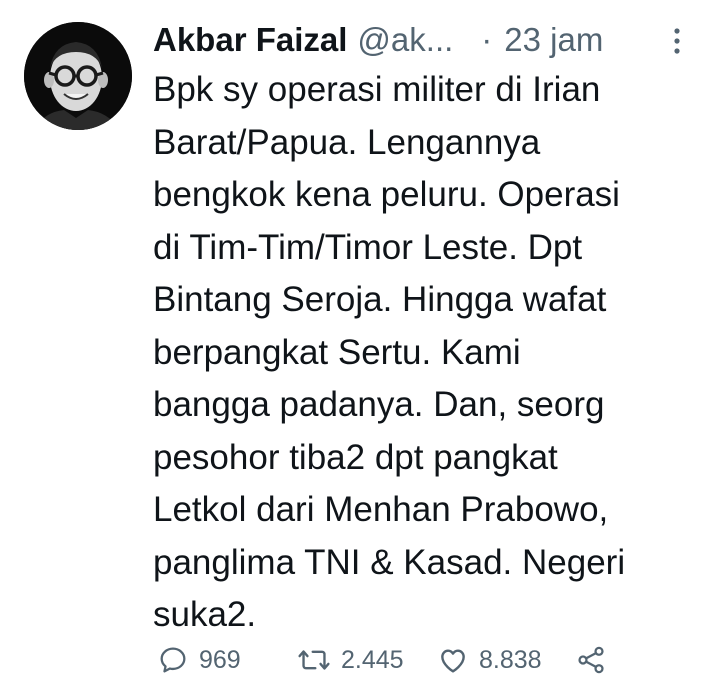 The width and height of the screenshot is (720, 680). Describe the element at coordinates (173, 660) in the screenshot. I see `reply-icon` at that location.